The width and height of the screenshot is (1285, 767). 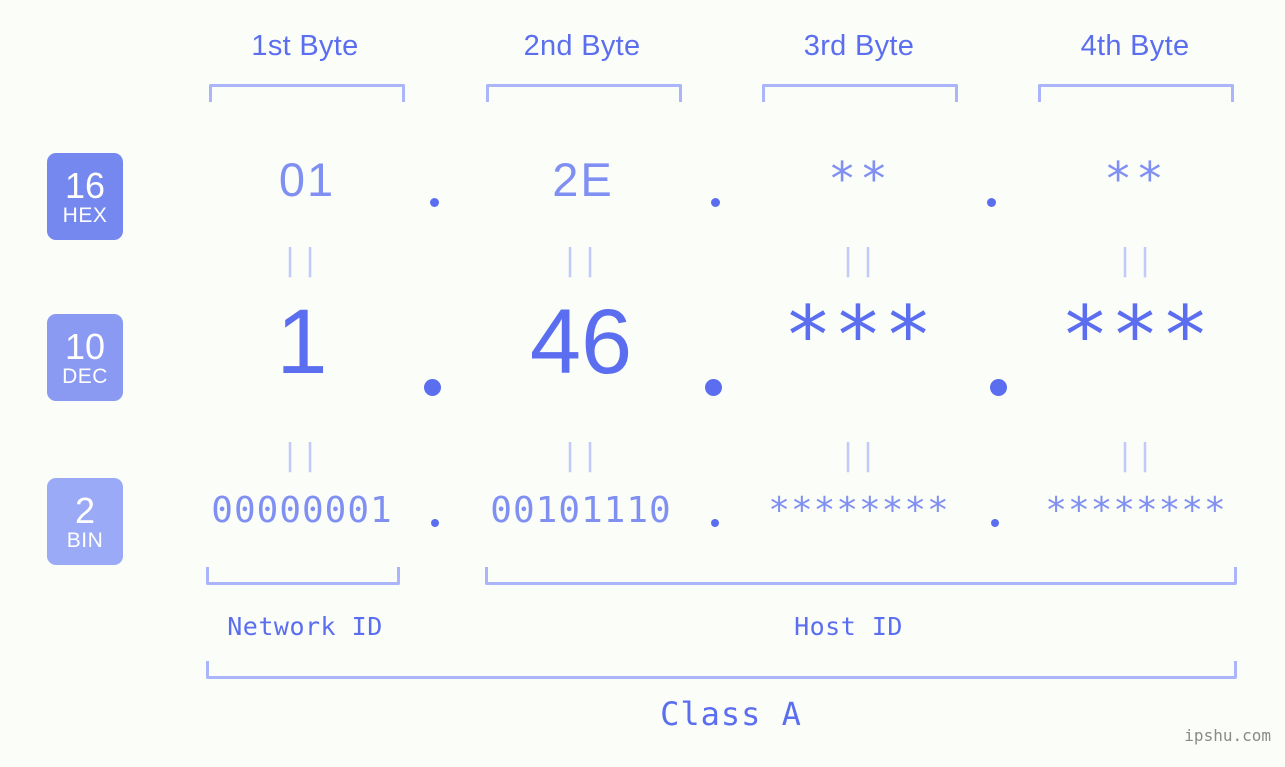 What do you see at coordinates (581, 510) in the screenshot?
I see `bin-value-byte-2: 00101110` at bounding box center [581, 510].